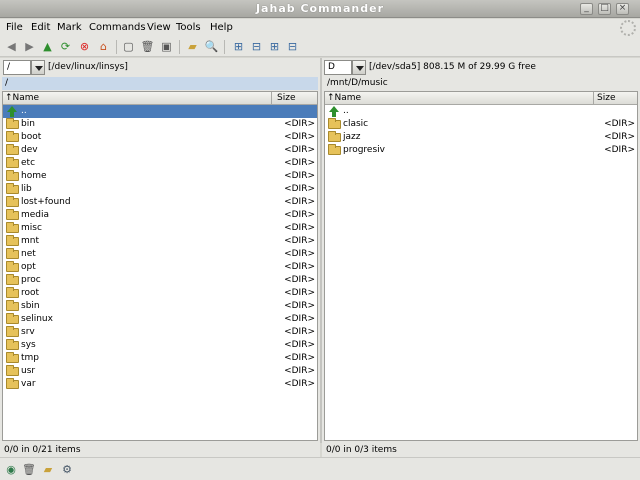 This screenshot has width=640, height=480. I want to click on file-name: dev, so click(29, 150).